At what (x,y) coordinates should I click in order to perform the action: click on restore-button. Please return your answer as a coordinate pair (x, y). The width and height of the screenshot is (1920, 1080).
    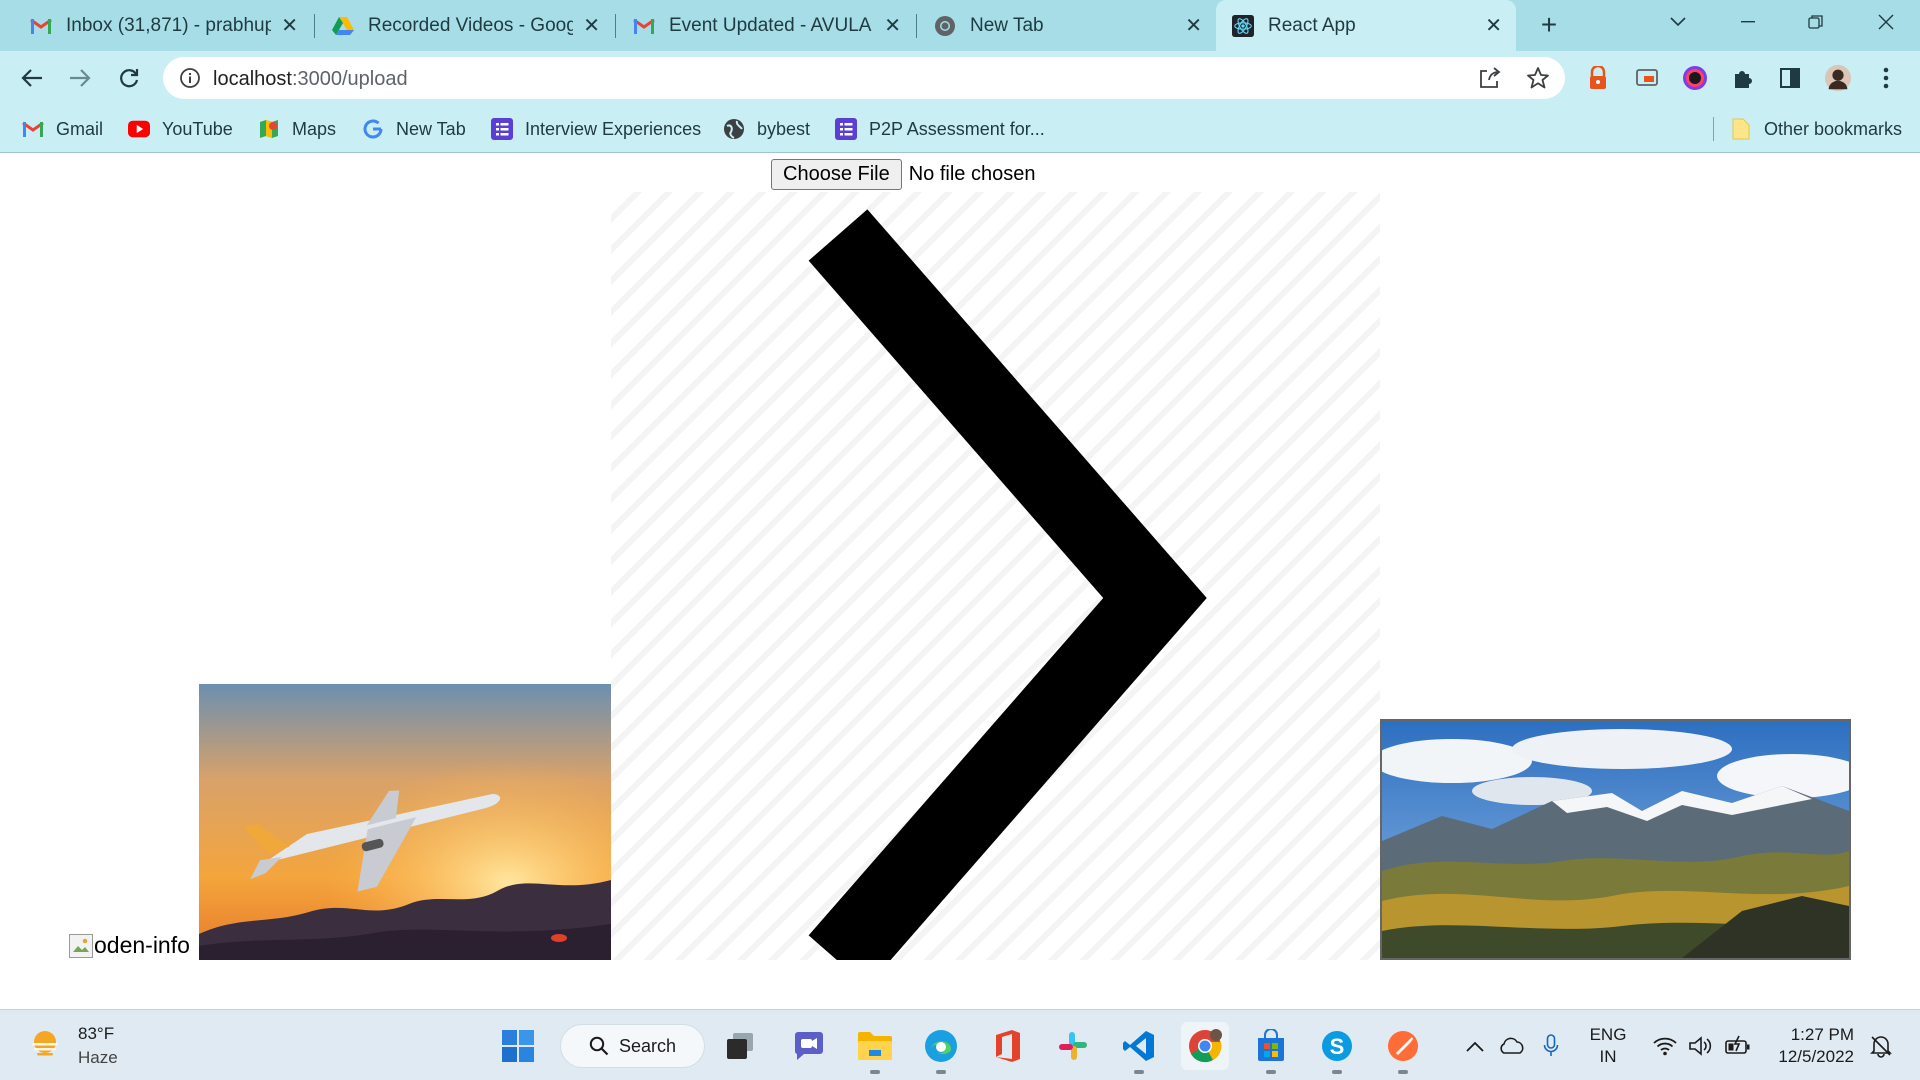
    Looking at the image, I should click on (1816, 22).